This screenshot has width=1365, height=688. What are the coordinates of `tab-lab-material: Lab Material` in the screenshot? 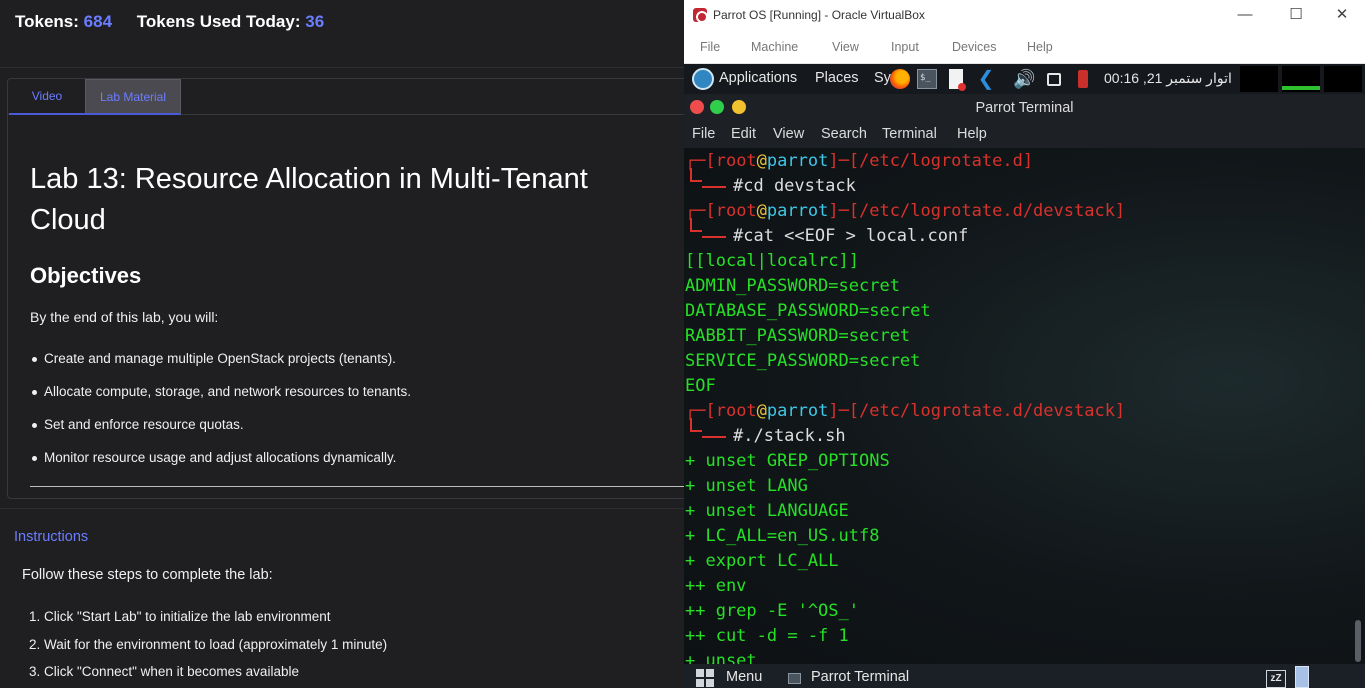 It's located at (133, 97).